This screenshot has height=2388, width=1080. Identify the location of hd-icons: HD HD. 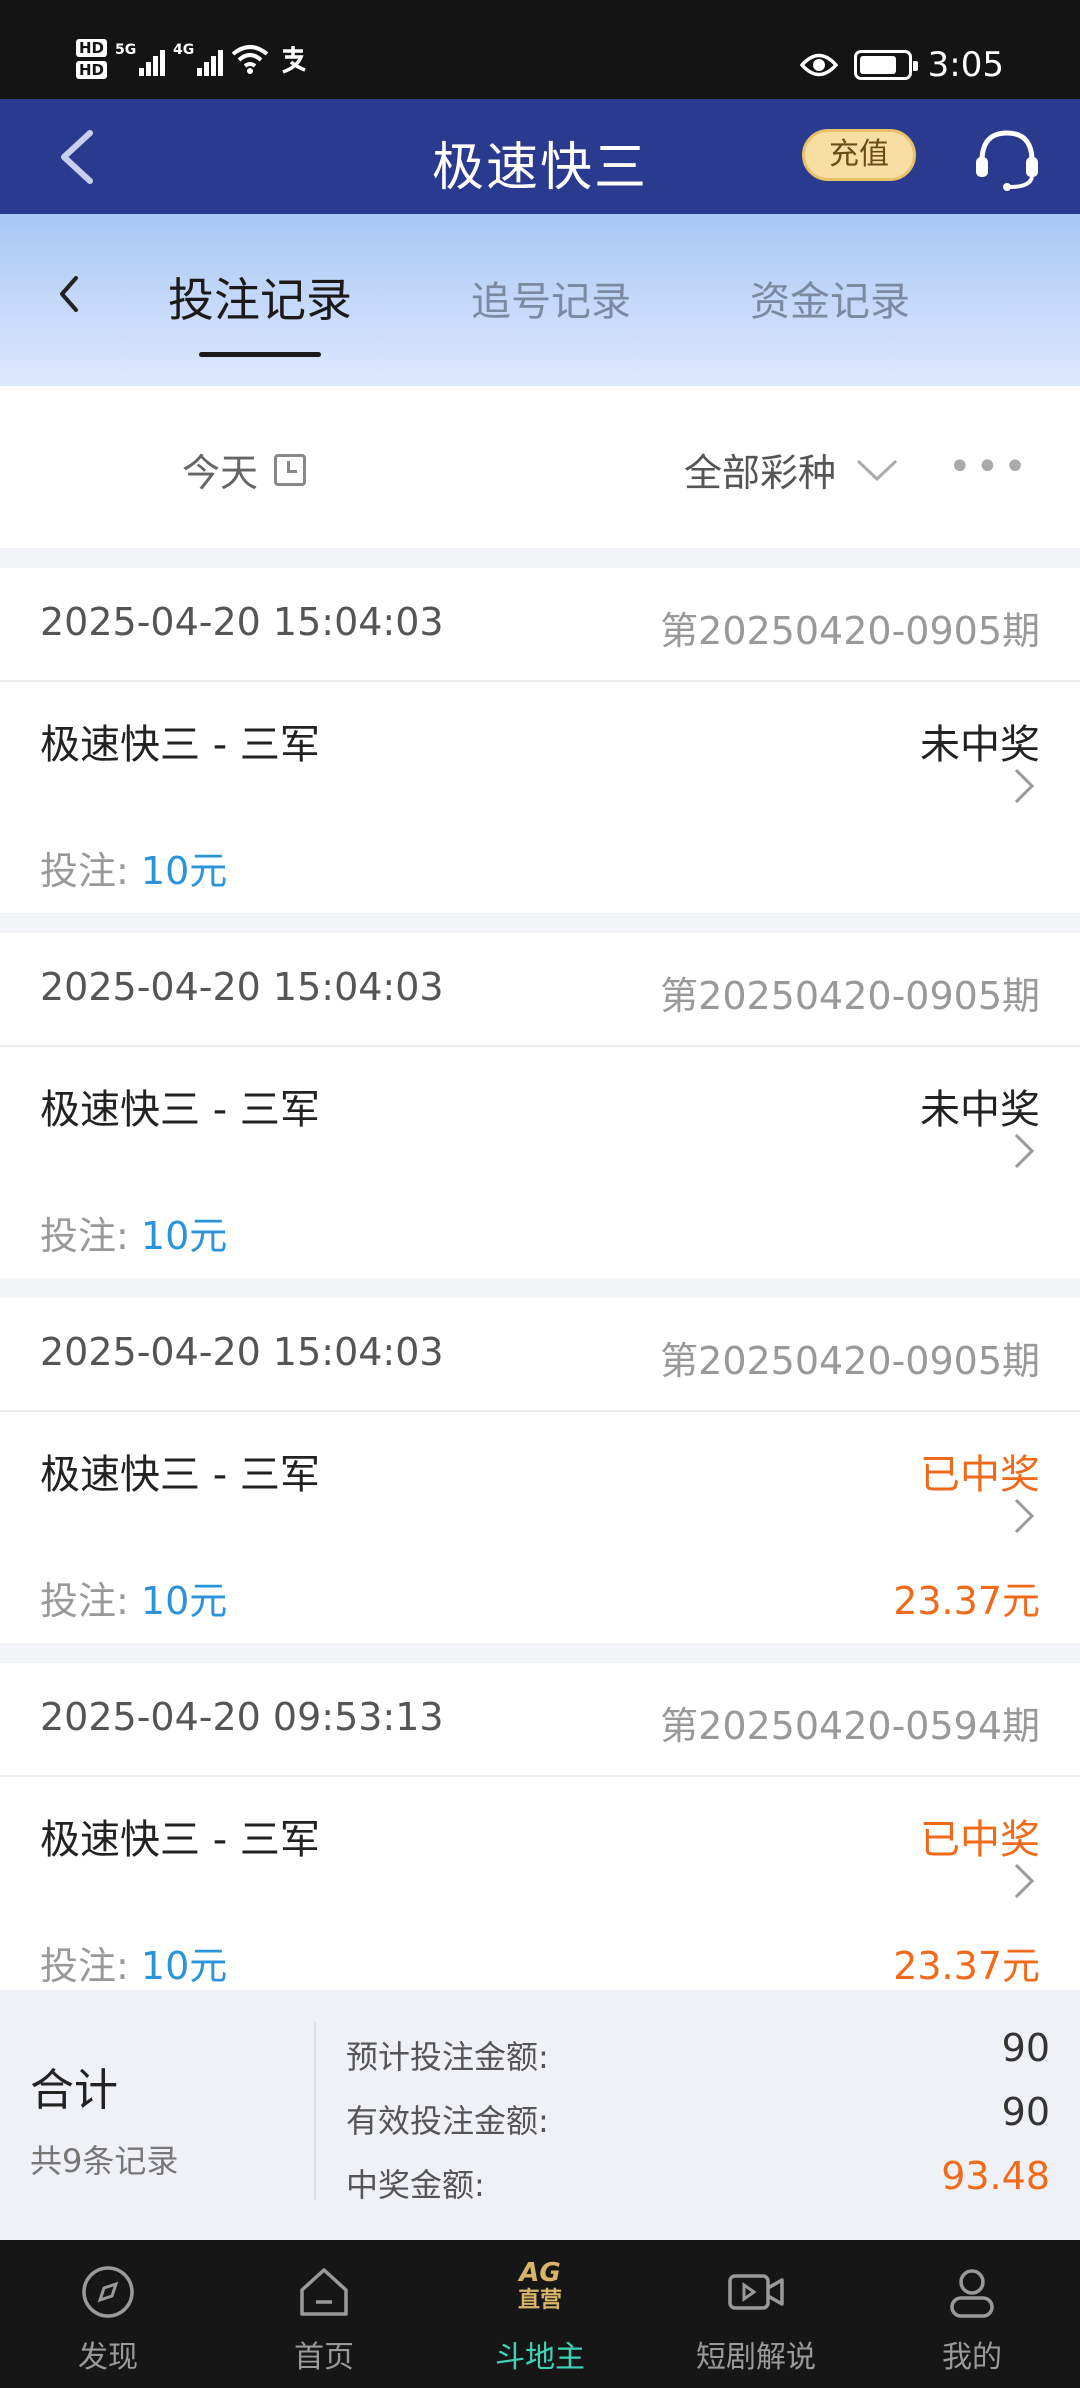
(92, 59).